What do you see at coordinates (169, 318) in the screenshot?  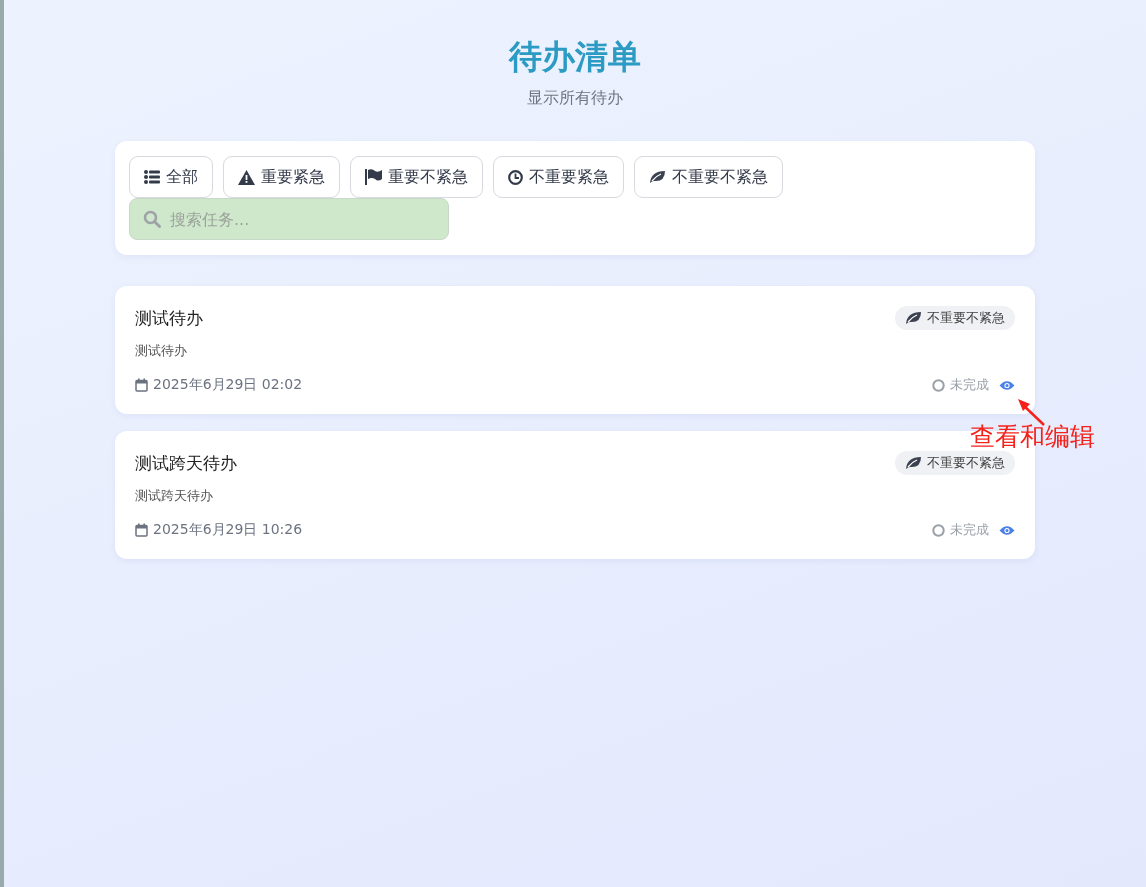 I see `task-title: 测试待办` at bounding box center [169, 318].